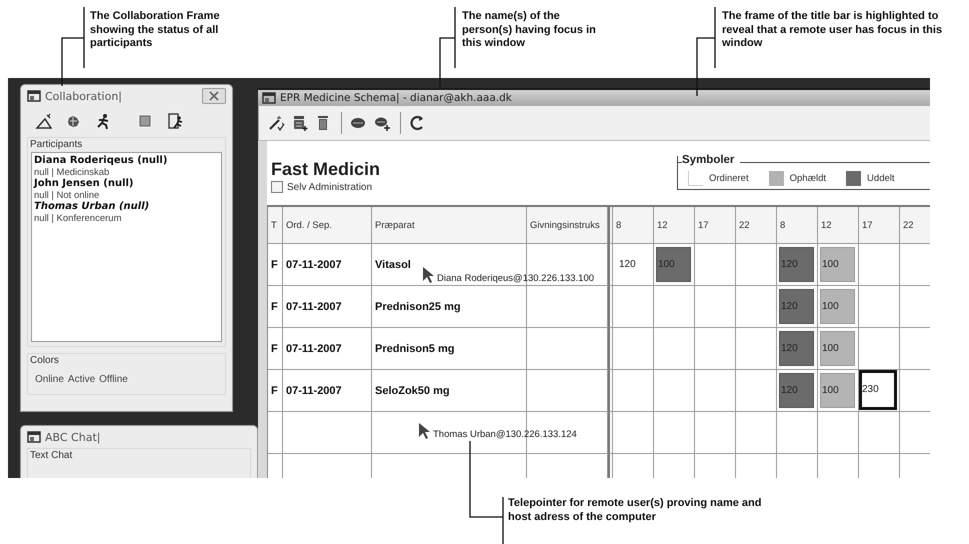 The image size is (969, 544). I want to click on callout-text: The frame of the title bar is highlighted to reveal that a remote user has focus in this window, so click(833, 30).